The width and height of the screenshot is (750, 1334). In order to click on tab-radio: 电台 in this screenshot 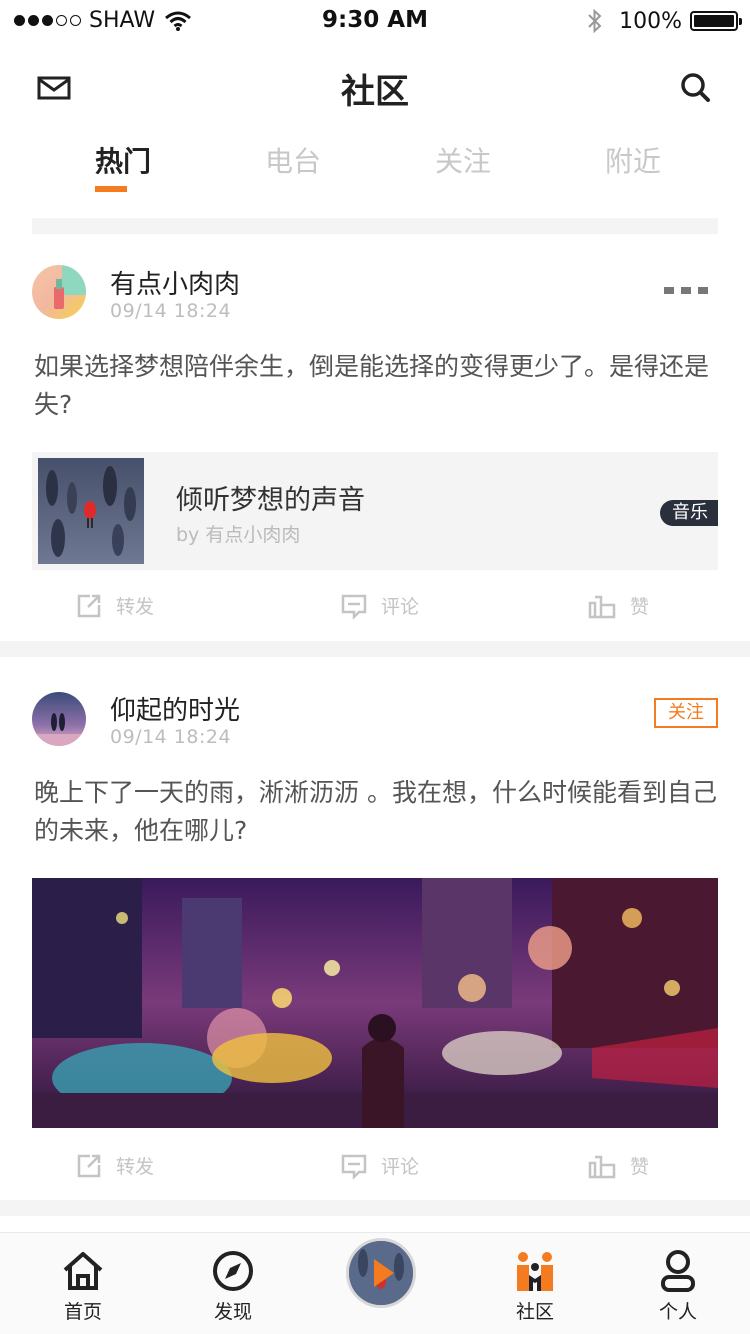, I will do `click(293, 160)`.